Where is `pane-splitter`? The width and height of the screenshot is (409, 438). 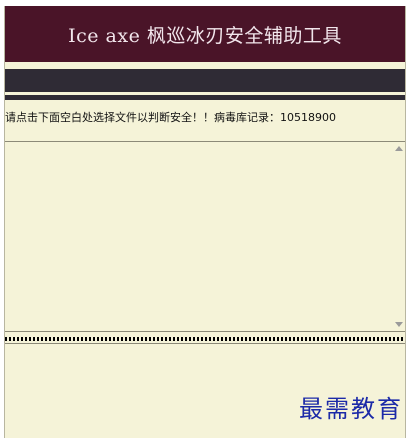 pane-splitter is located at coordinates (205, 339).